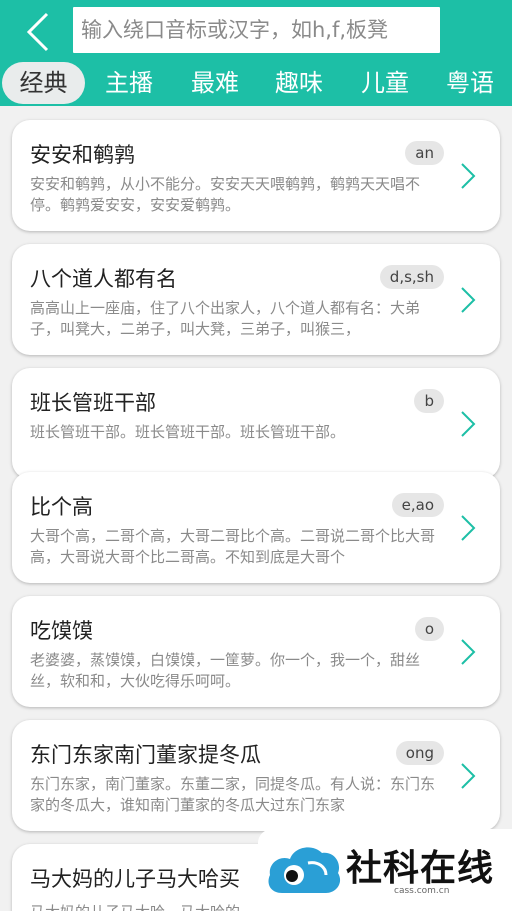 Image resolution: width=512 pixels, height=911 pixels. I want to click on item-phonetic-tag: ong, so click(419, 753).